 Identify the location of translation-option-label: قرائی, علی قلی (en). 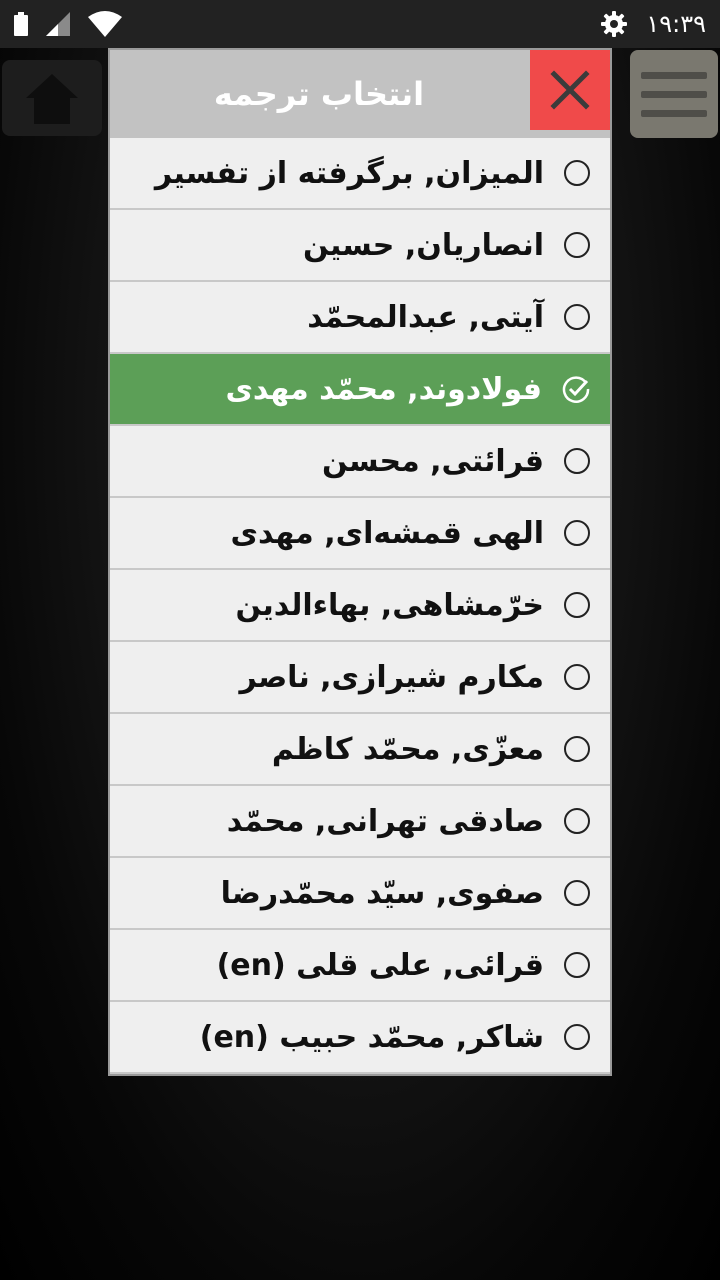
(380, 965).